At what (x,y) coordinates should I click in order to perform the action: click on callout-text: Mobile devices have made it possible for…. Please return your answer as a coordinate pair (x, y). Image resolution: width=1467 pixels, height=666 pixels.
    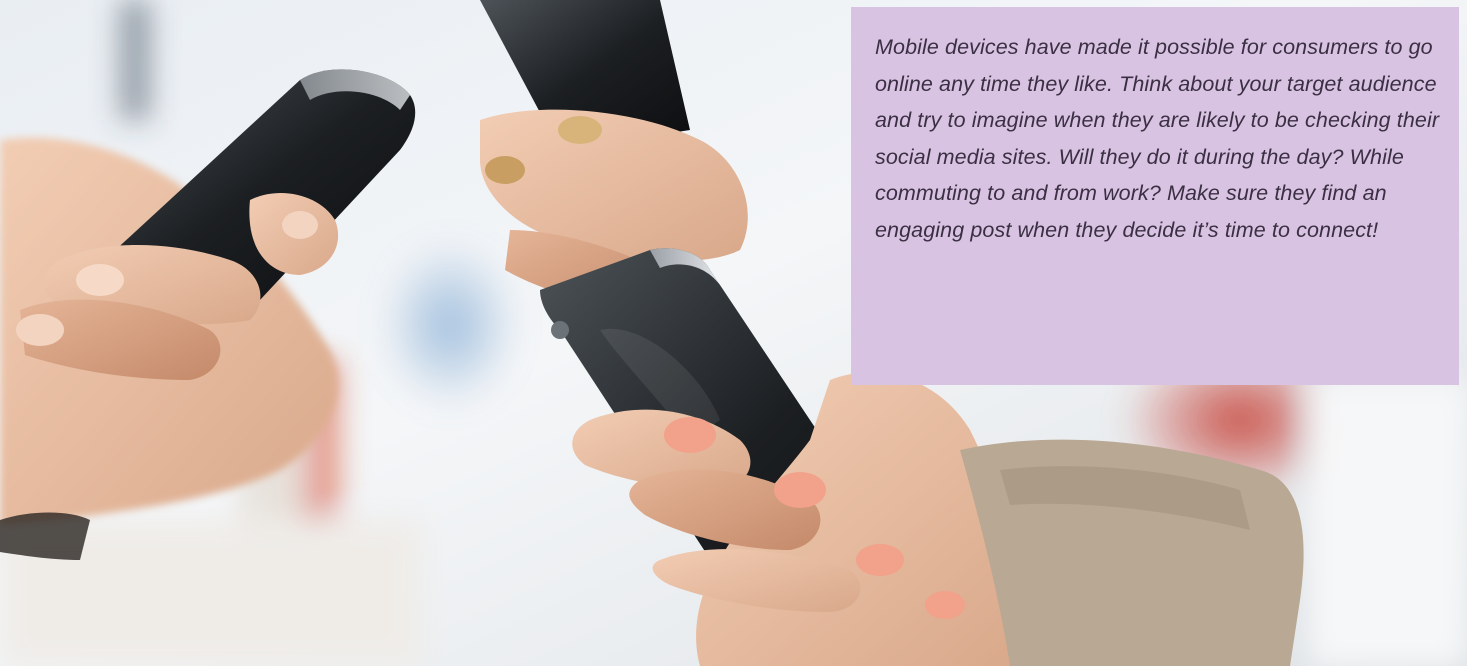
    Looking at the image, I should click on (1157, 138).